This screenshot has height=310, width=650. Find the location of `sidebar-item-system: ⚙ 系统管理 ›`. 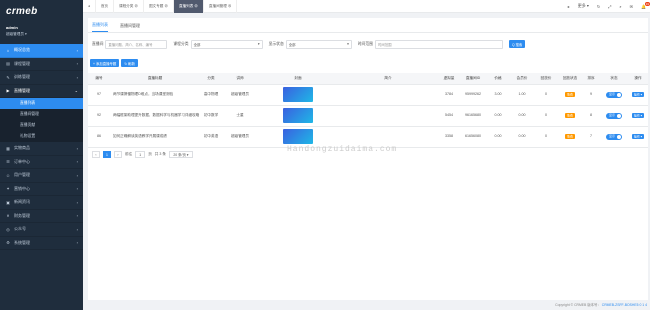

sidebar-item-system: ⚙ 系统管理 › is located at coordinates (41, 243).